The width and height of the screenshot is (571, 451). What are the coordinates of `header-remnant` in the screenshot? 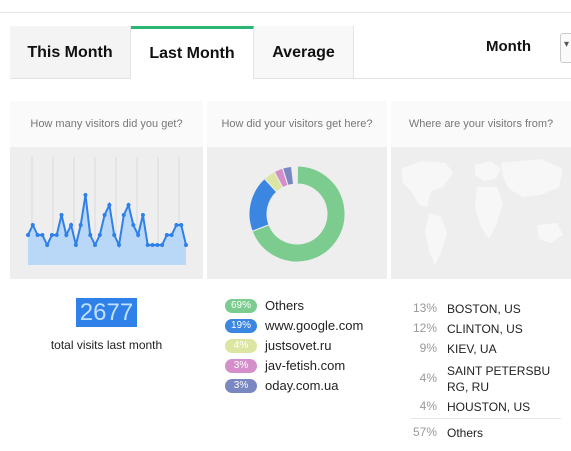 It's located at (45, 3).